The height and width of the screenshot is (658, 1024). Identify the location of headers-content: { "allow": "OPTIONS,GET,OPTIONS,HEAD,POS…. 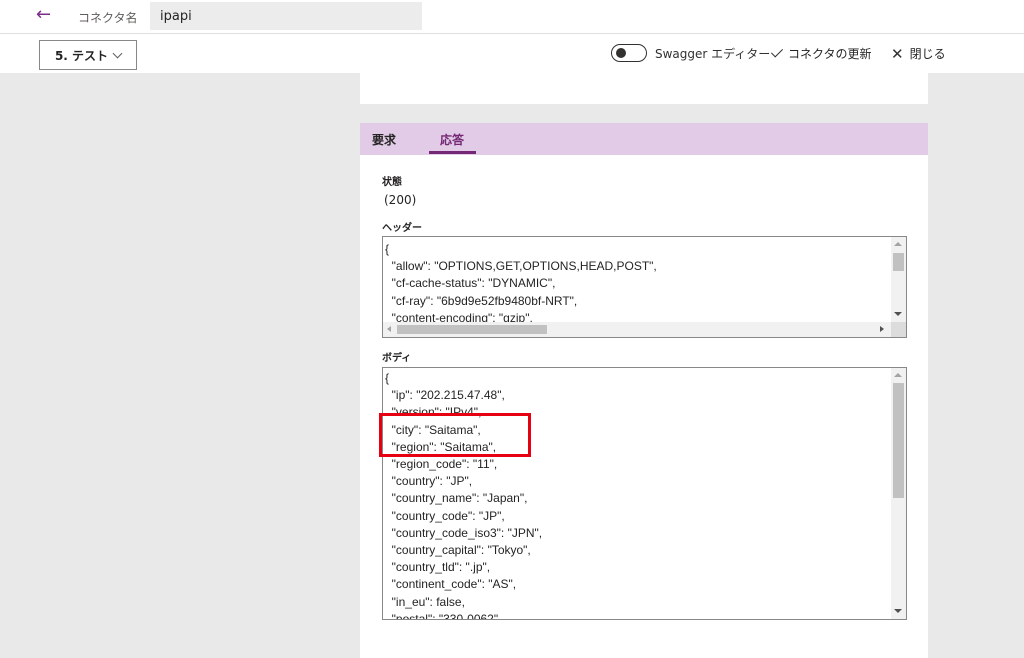
(521, 284).